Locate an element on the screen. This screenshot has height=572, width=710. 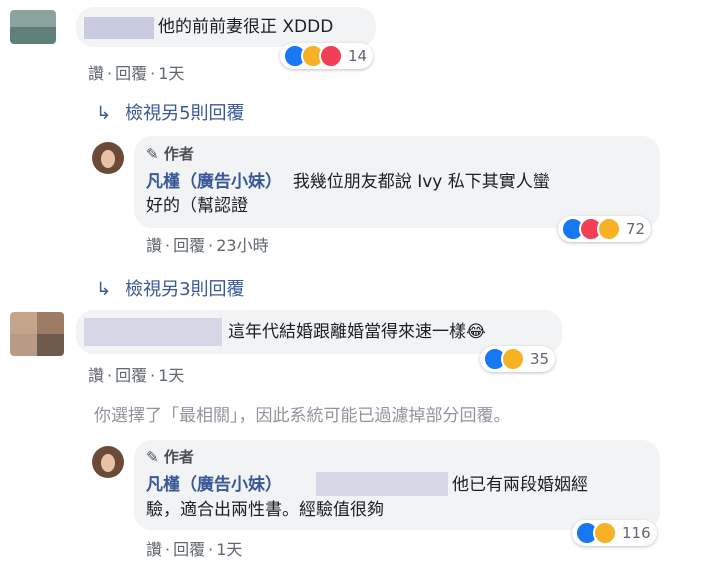
reaction-summary: 116 is located at coordinates (614, 533).